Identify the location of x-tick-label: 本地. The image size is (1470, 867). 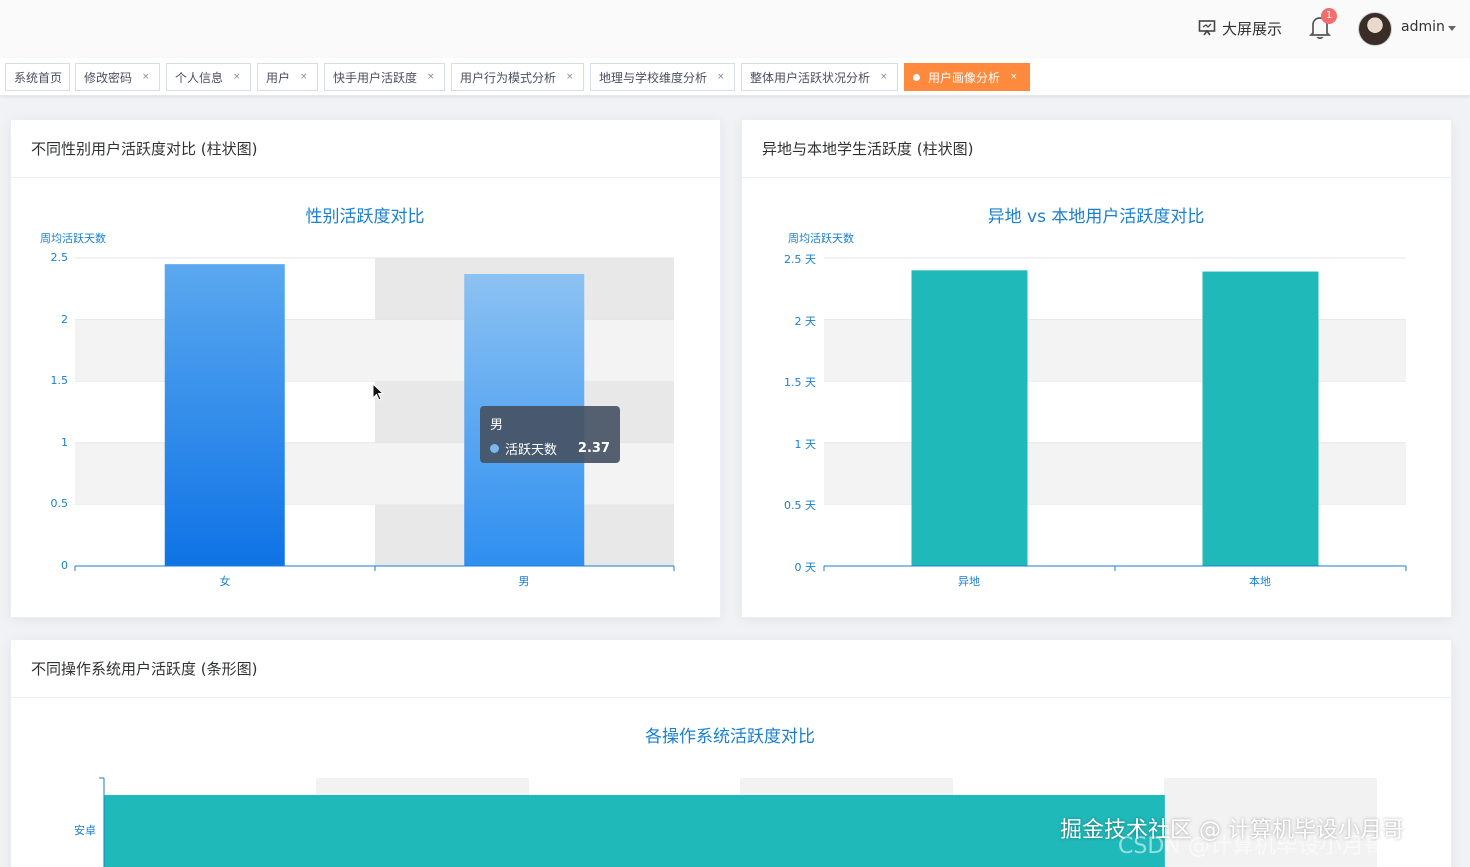
(1260, 581).